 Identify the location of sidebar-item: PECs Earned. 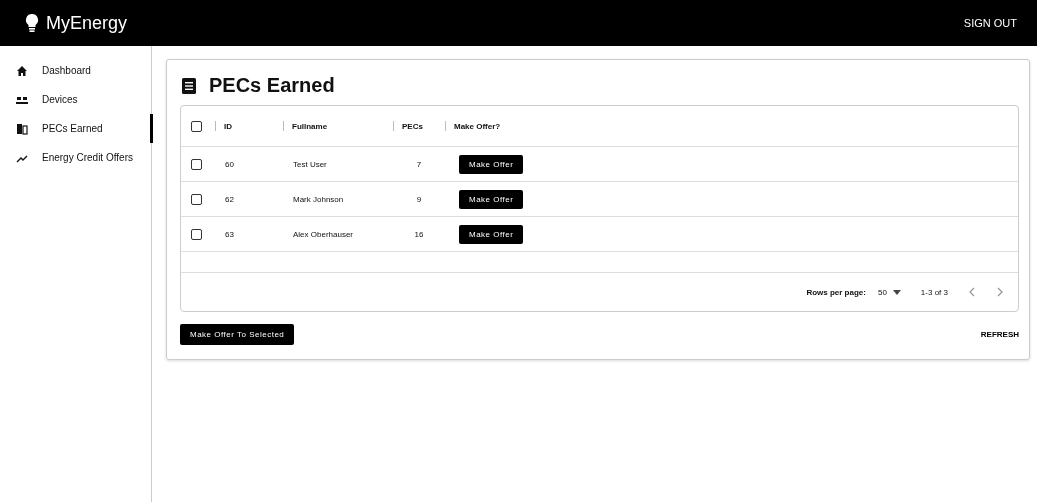
(76, 128).